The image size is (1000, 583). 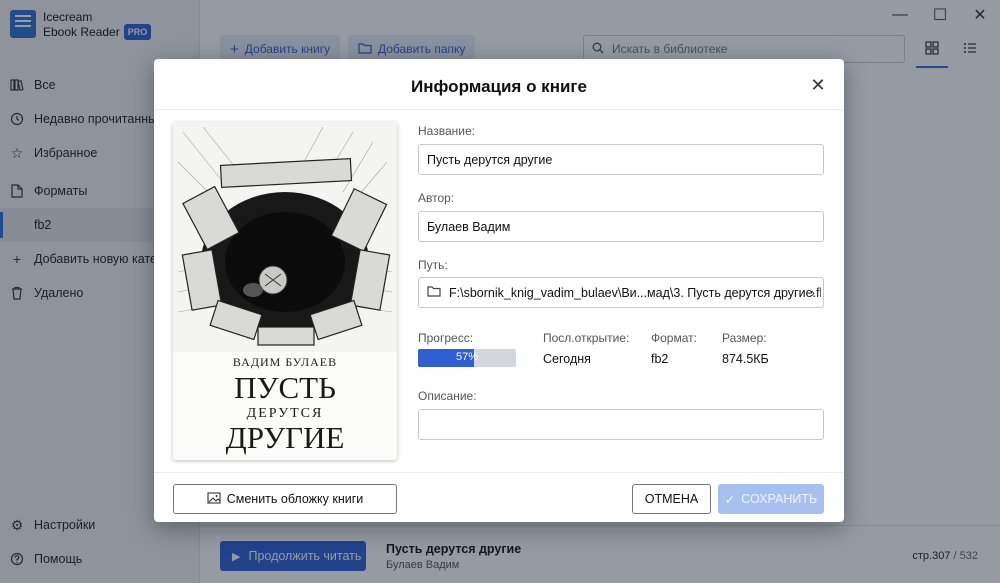 I want to click on chevron-right-icon: ›, so click(x=812, y=292).